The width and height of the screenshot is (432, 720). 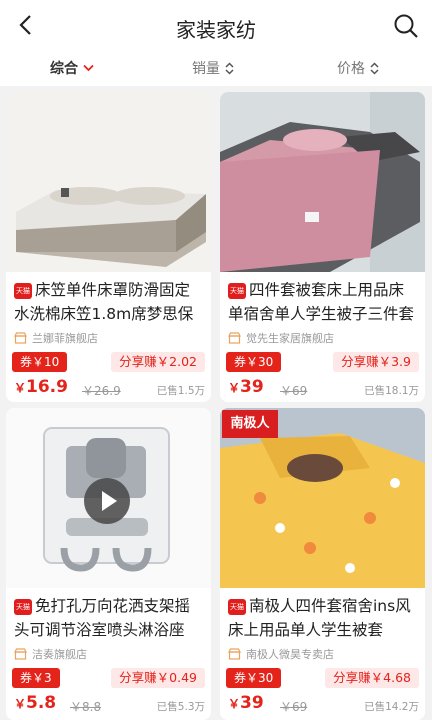 What do you see at coordinates (107, 501) in the screenshot?
I see `play-video-icon` at bounding box center [107, 501].